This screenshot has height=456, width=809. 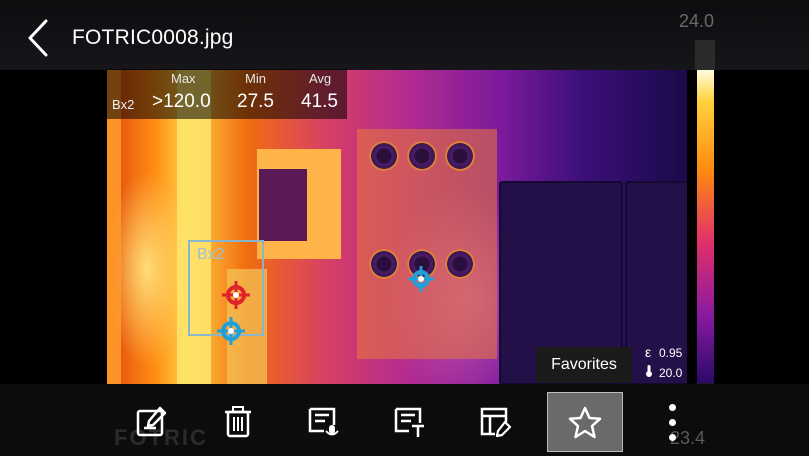 I want to click on measurement-panel: Max Min Avg Bx2 >120.0 27.5 41.5, so click(x=227, y=94).